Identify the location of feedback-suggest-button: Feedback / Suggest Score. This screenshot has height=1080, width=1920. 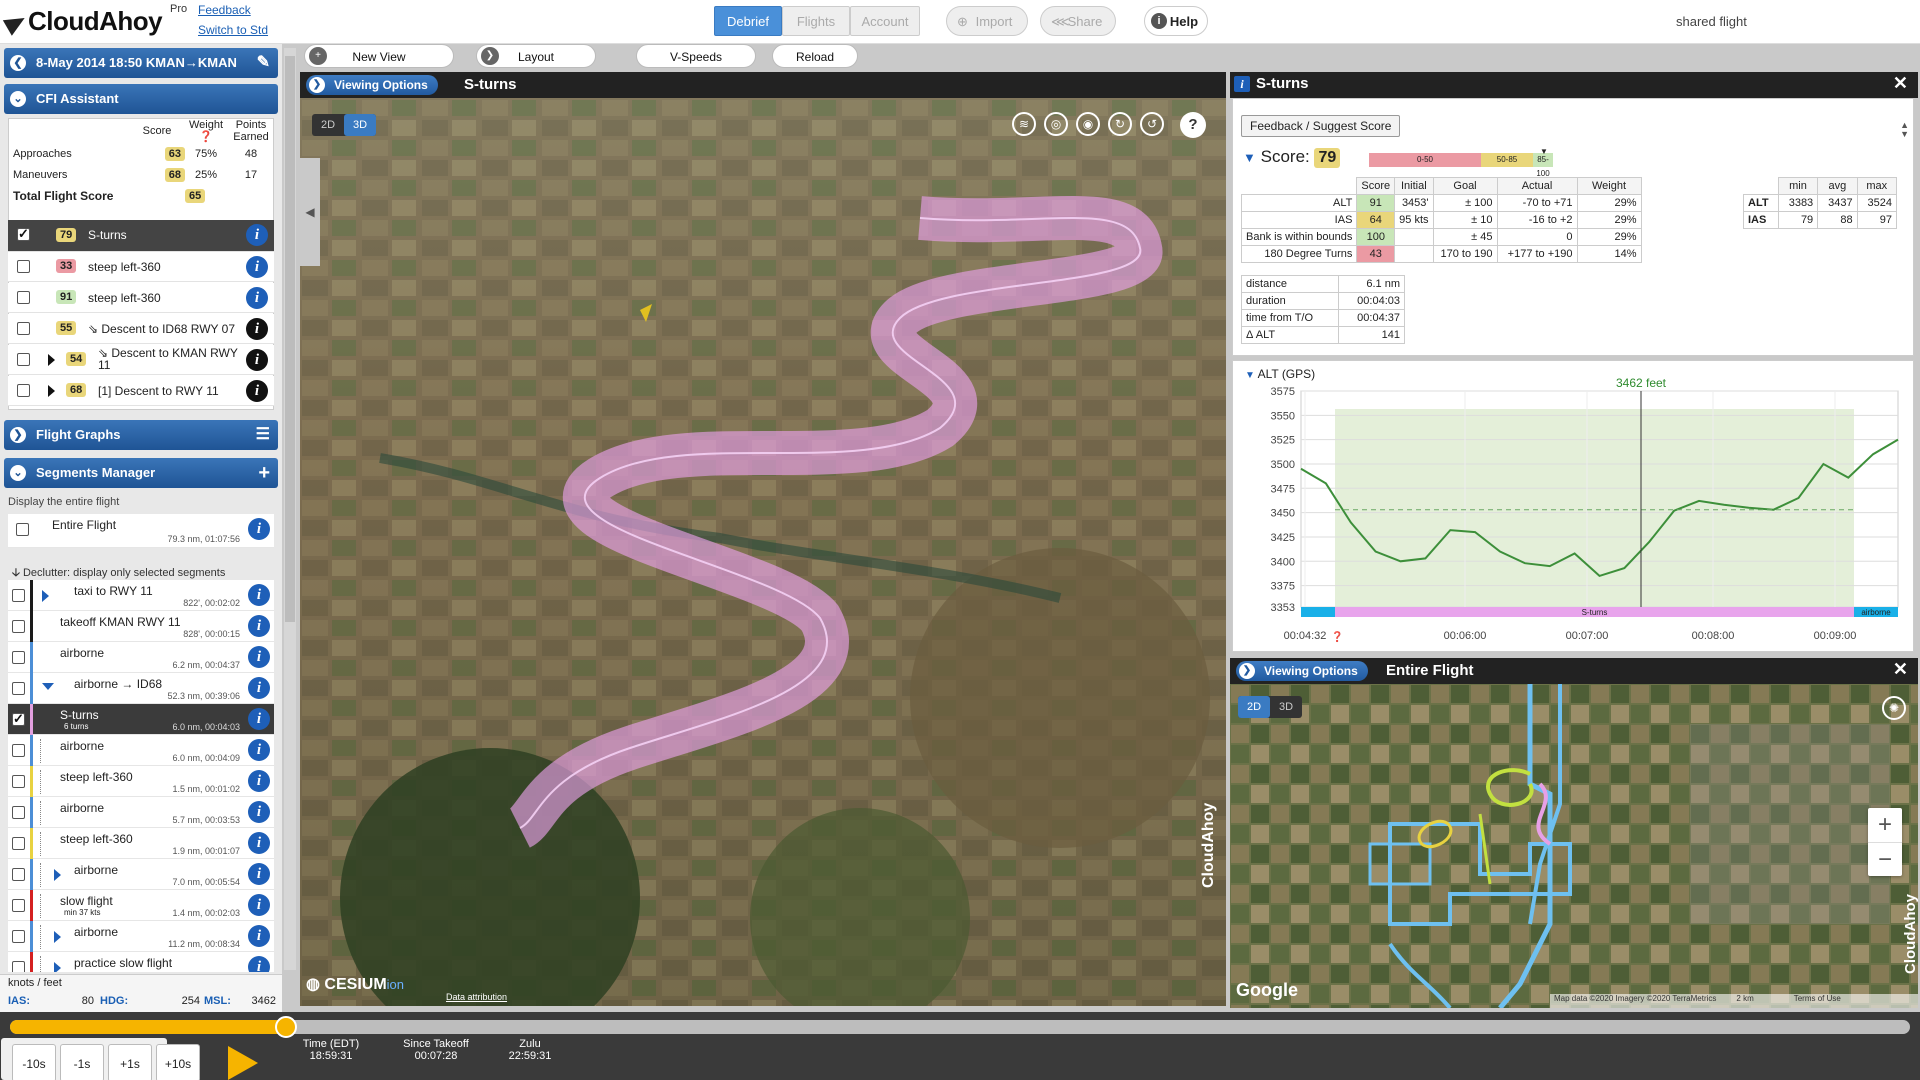
(1321, 126).